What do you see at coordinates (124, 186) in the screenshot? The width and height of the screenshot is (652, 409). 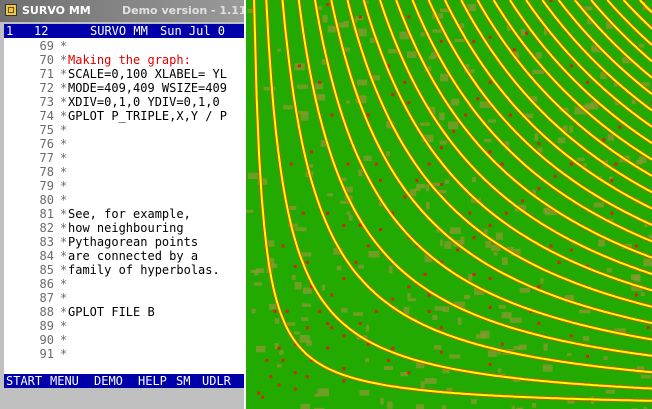 I see `edit-line: 79 *` at bounding box center [124, 186].